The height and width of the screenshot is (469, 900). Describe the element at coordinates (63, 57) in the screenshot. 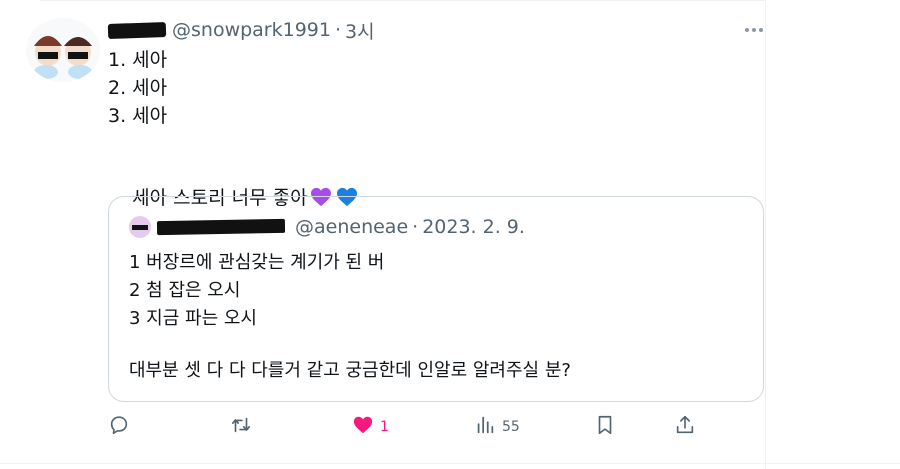

I see `avatar-illustration` at that location.